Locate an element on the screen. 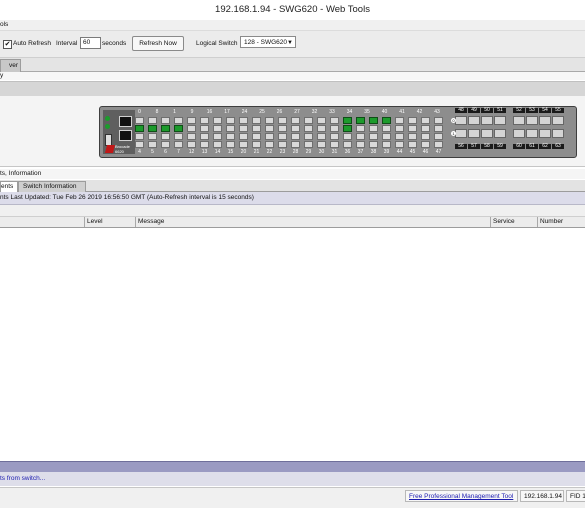 The image size is (585, 508). management-tool-link: Free Professional Management Tool is located at coordinates (461, 496).